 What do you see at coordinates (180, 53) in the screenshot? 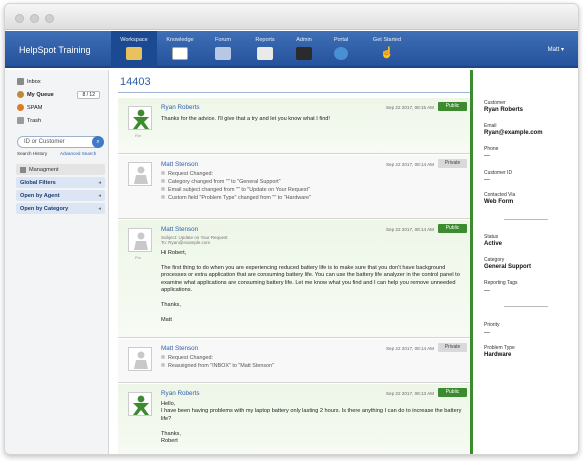
I see `knowledge-icon` at bounding box center [180, 53].